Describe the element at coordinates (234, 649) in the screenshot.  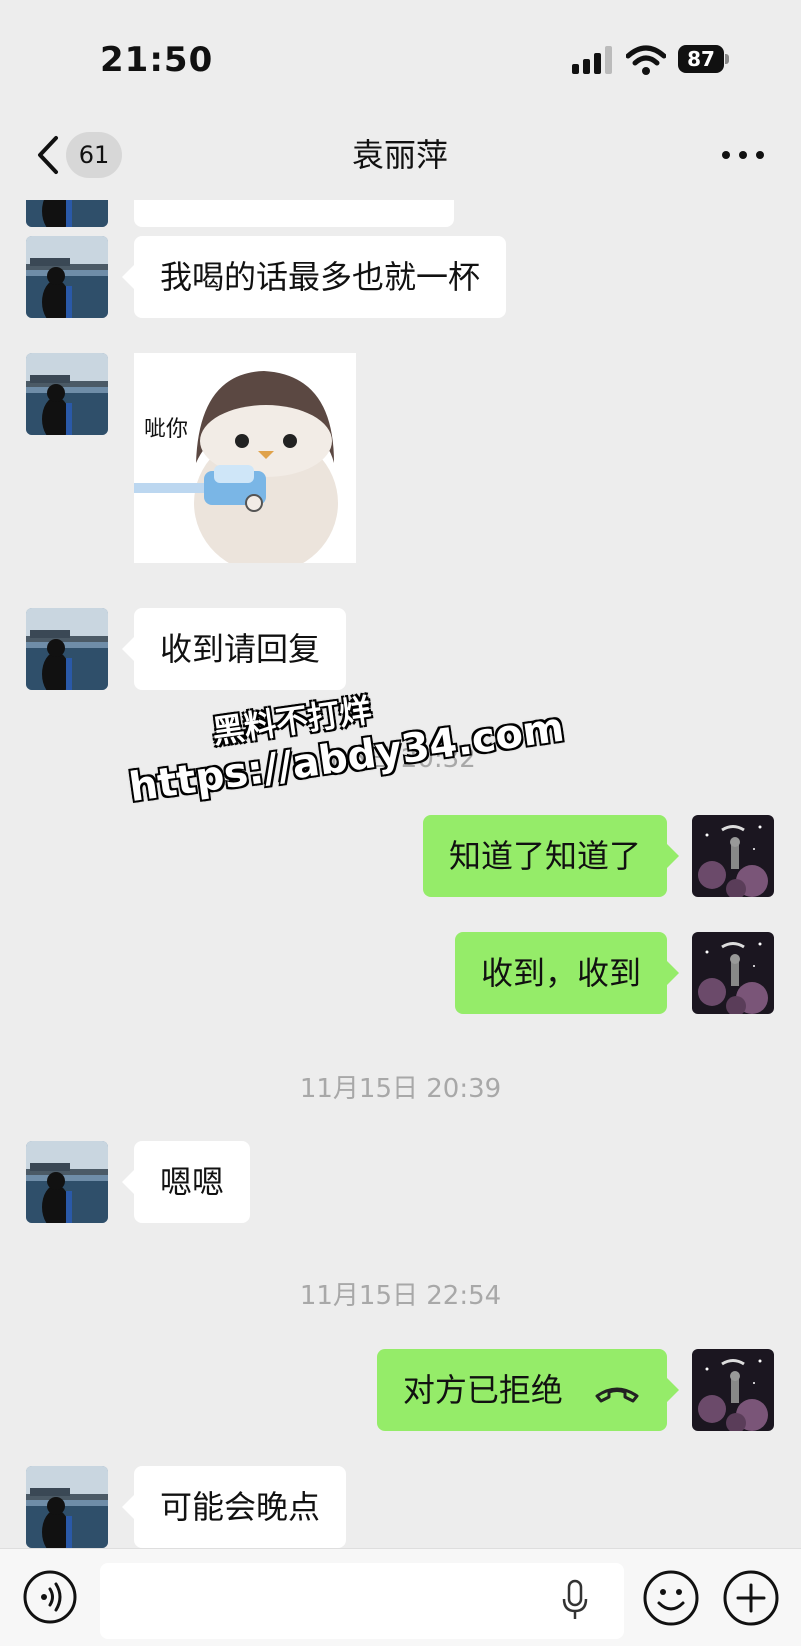
I see `message-bubble: 收到请回复` at that location.